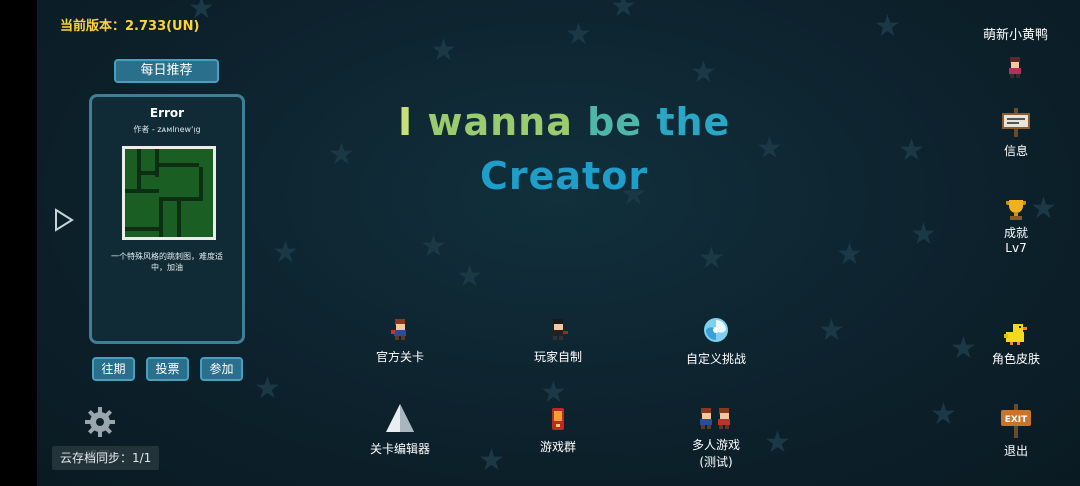 This screenshot has height=486, width=1080. I want to click on vote-button: 投票, so click(167, 369).